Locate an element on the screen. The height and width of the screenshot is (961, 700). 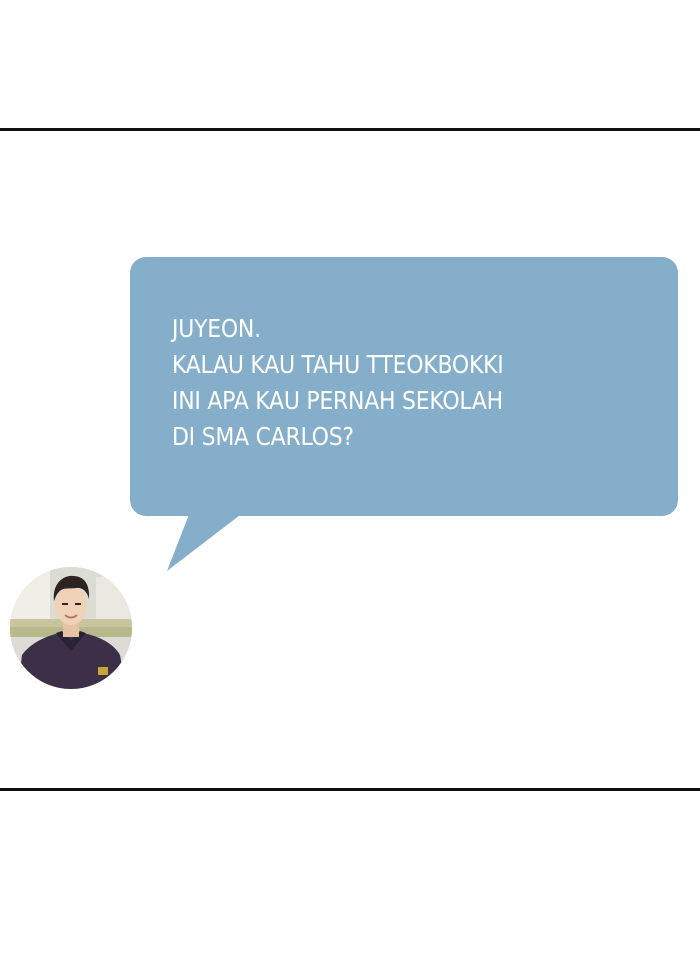
dialogue-line: JUYEON. is located at coordinates (216, 328).